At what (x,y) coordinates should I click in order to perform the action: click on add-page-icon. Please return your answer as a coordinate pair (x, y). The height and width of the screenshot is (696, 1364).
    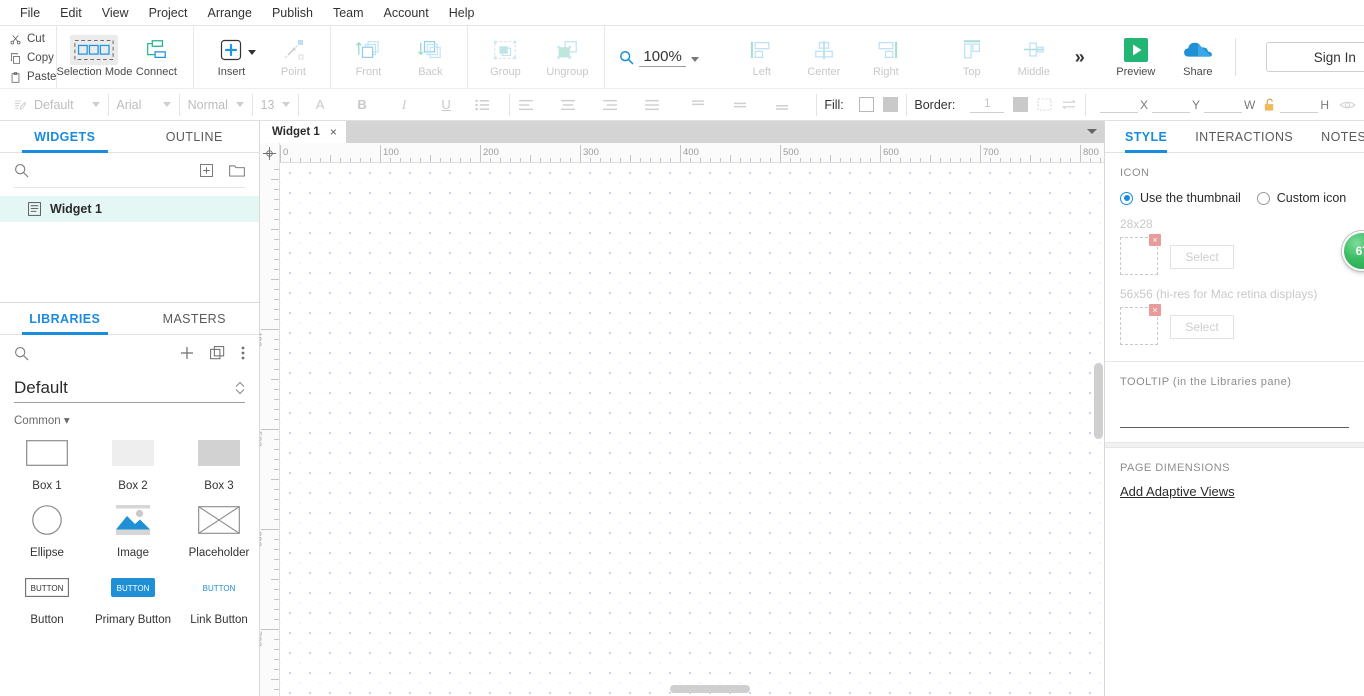
    Looking at the image, I should click on (206, 170).